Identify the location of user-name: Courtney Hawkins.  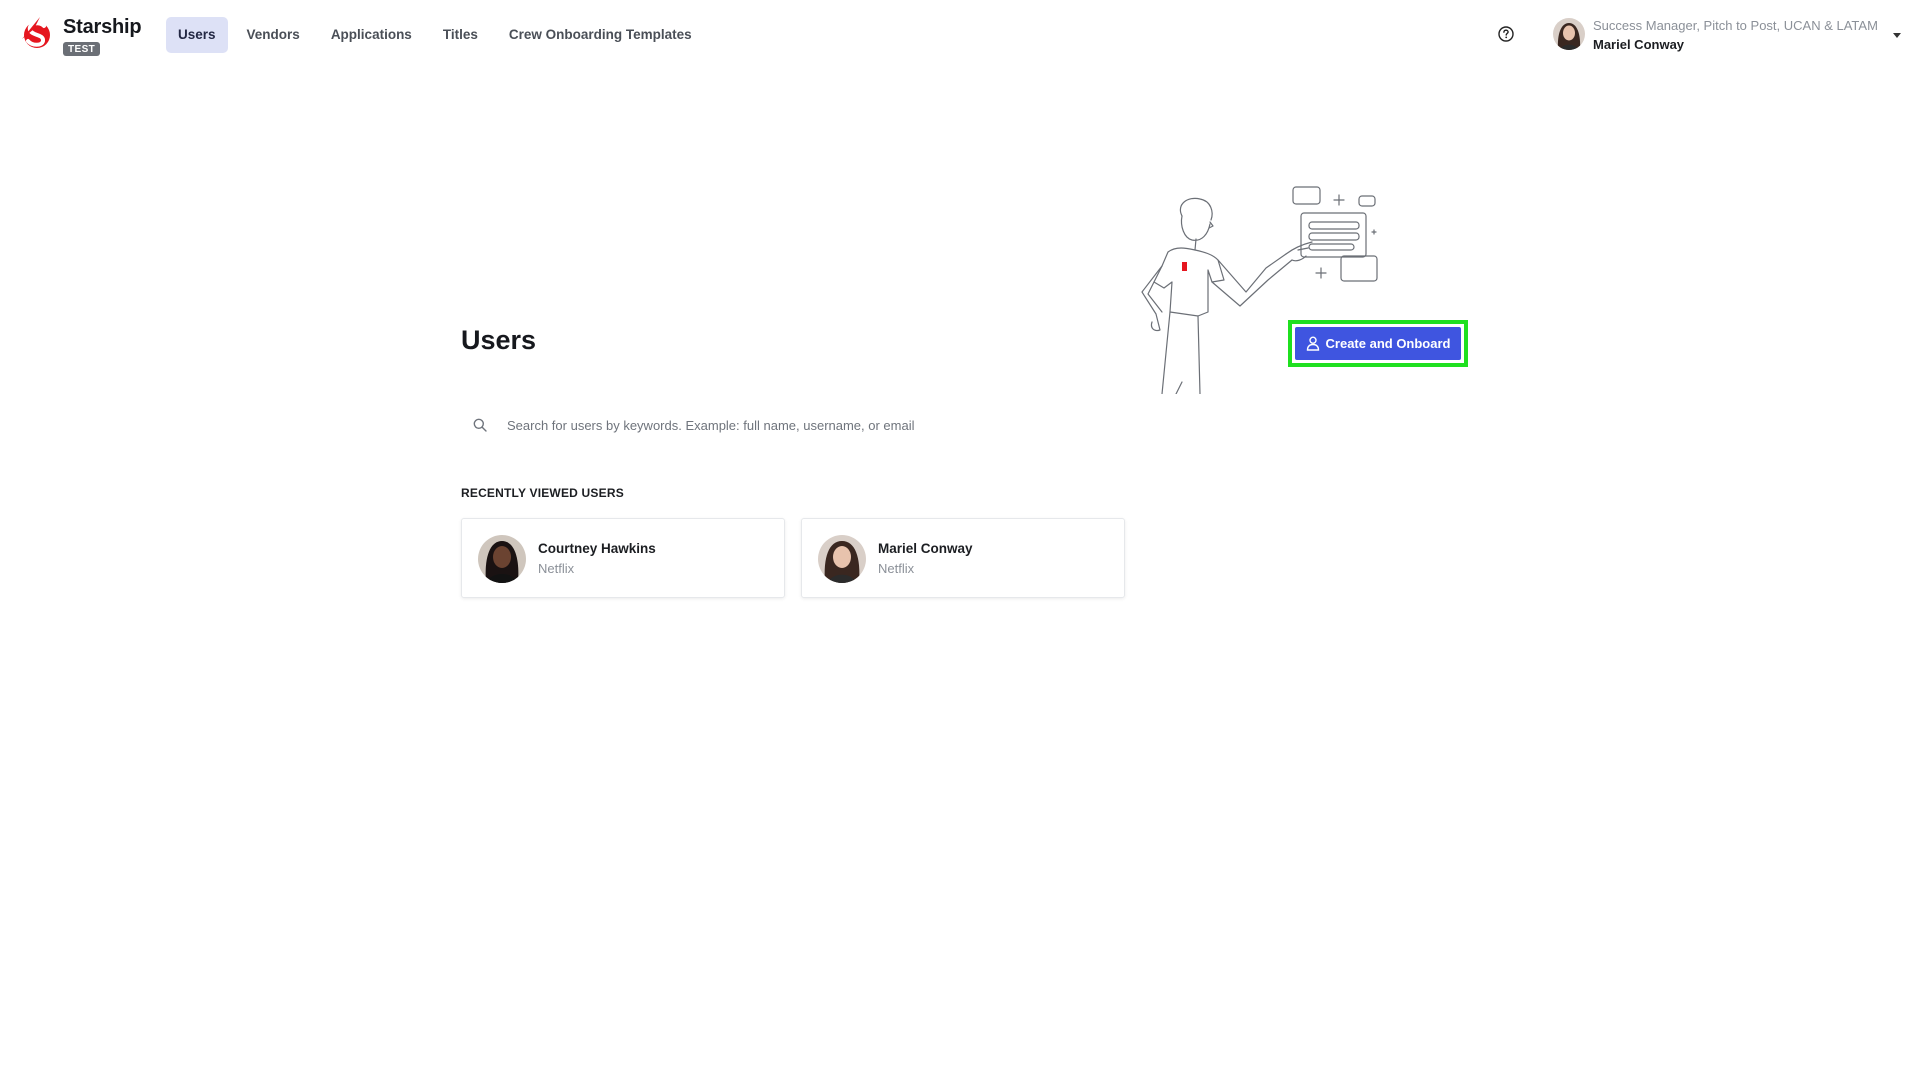
(597, 548).